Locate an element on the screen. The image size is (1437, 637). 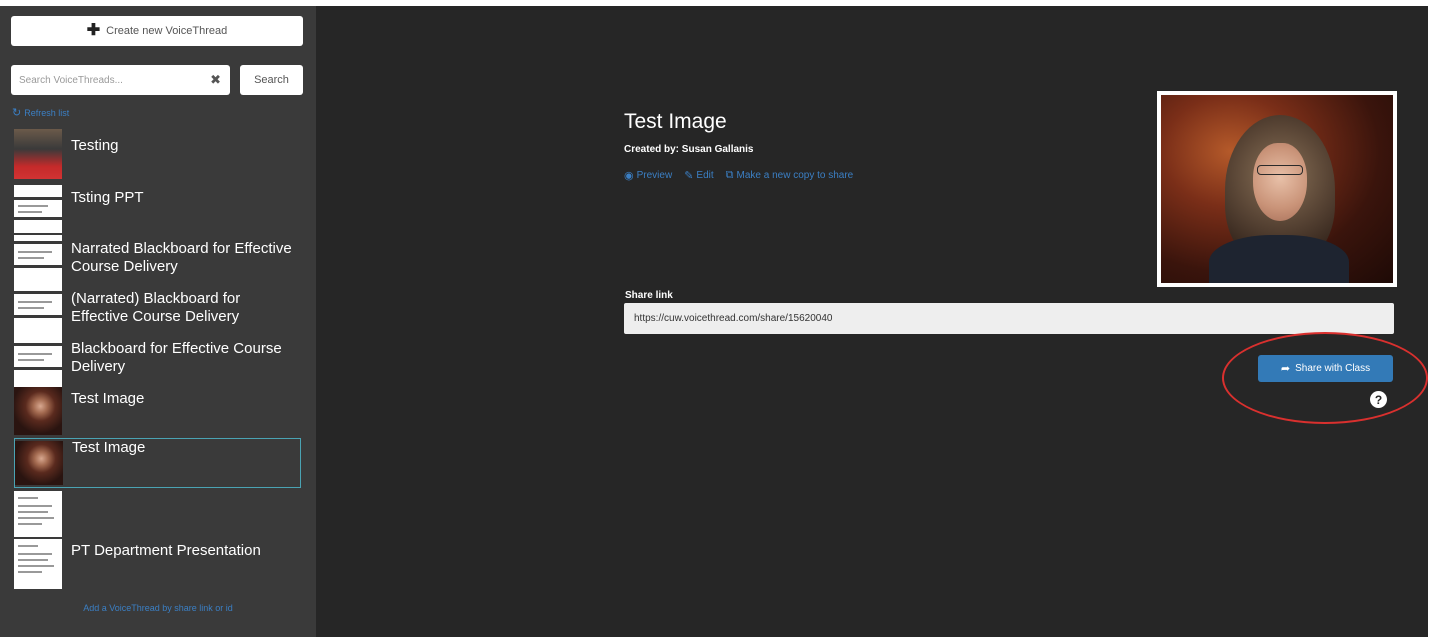
plus-icon: ✚ is located at coordinates (93, 30).